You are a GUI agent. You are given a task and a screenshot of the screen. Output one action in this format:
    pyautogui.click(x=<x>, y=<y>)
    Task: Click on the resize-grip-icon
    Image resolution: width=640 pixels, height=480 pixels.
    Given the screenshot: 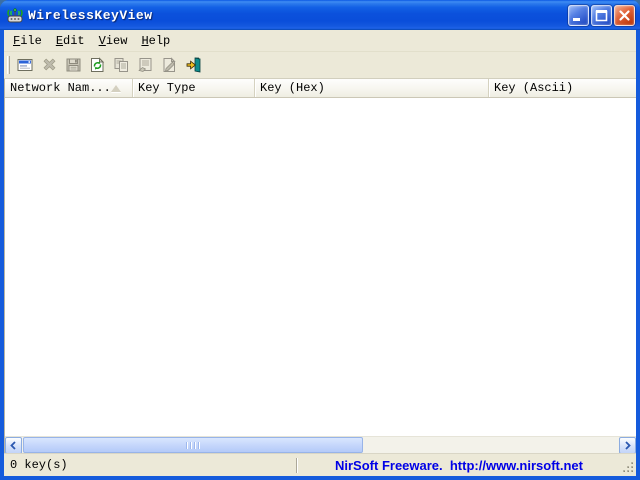 What is the action you would take?
    pyautogui.click(x=628, y=467)
    